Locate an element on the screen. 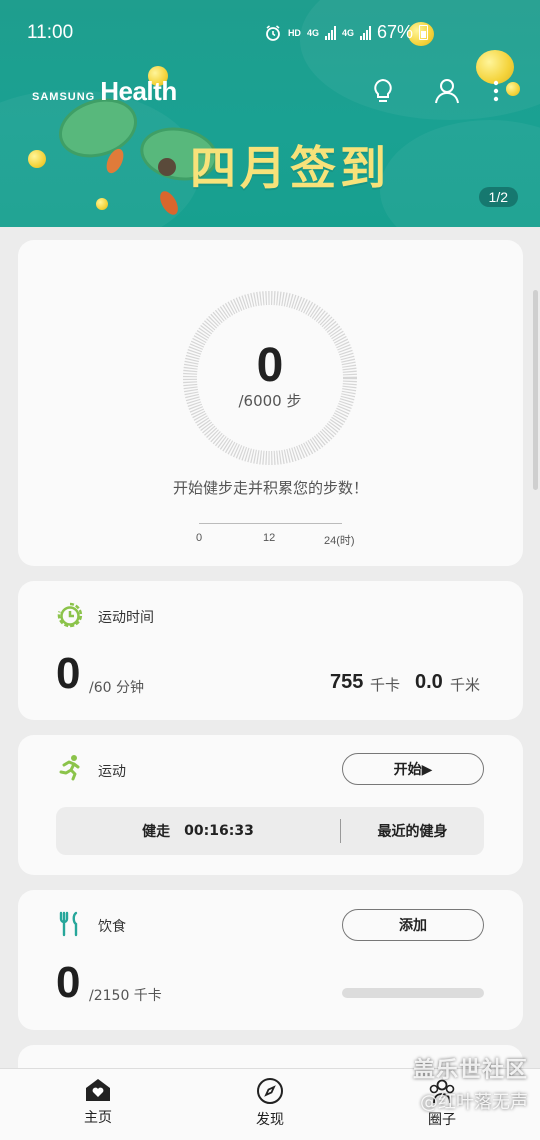 This screenshot has width=540, height=1140. axis-tick-label: 24(时) is located at coordinates (339, 541).